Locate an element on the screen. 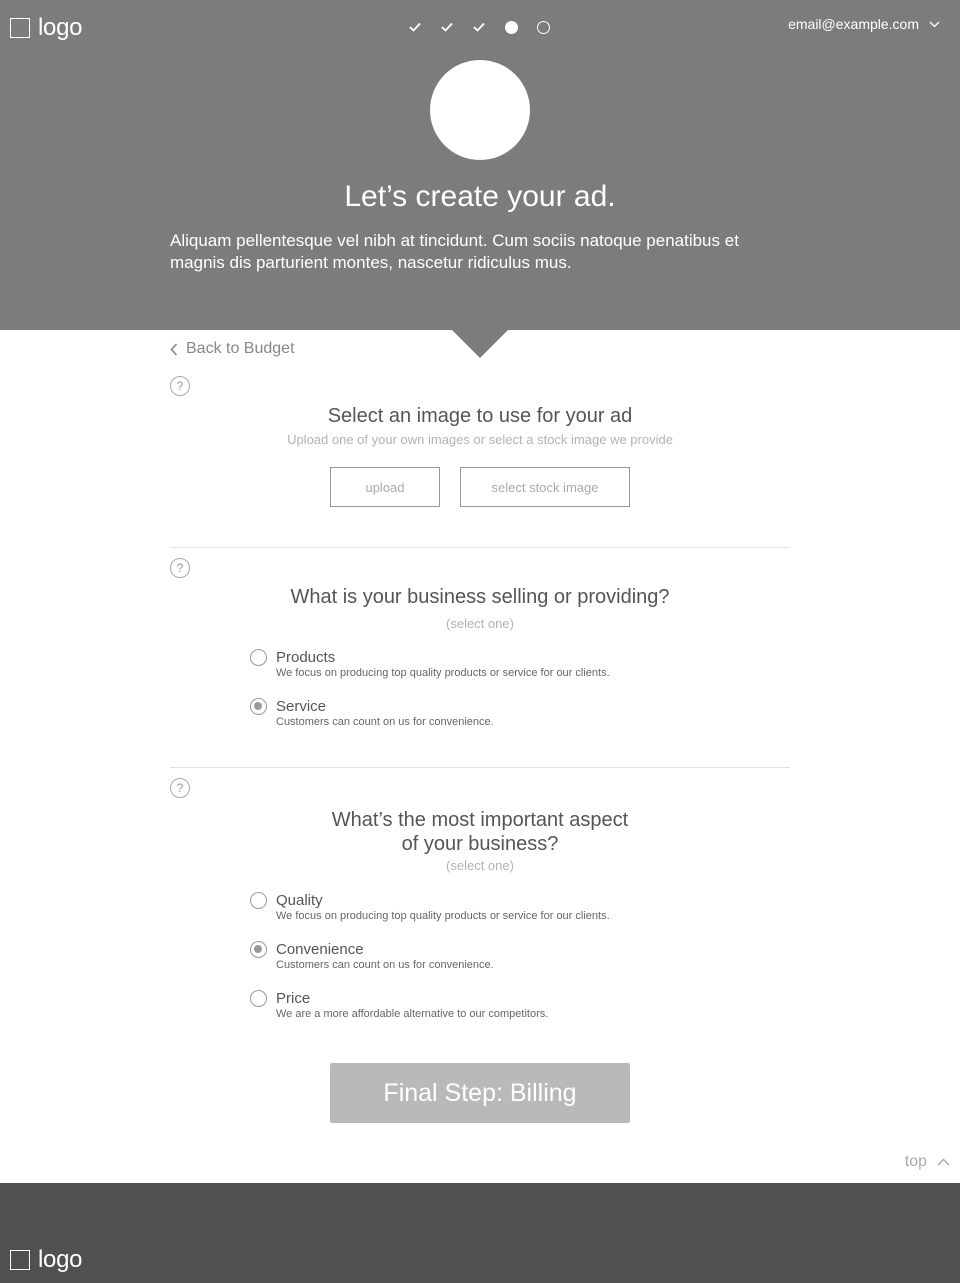 The height and width of the screenshot is (1283, 960). chevron-up-icon is located at coordinates (943, 1162).